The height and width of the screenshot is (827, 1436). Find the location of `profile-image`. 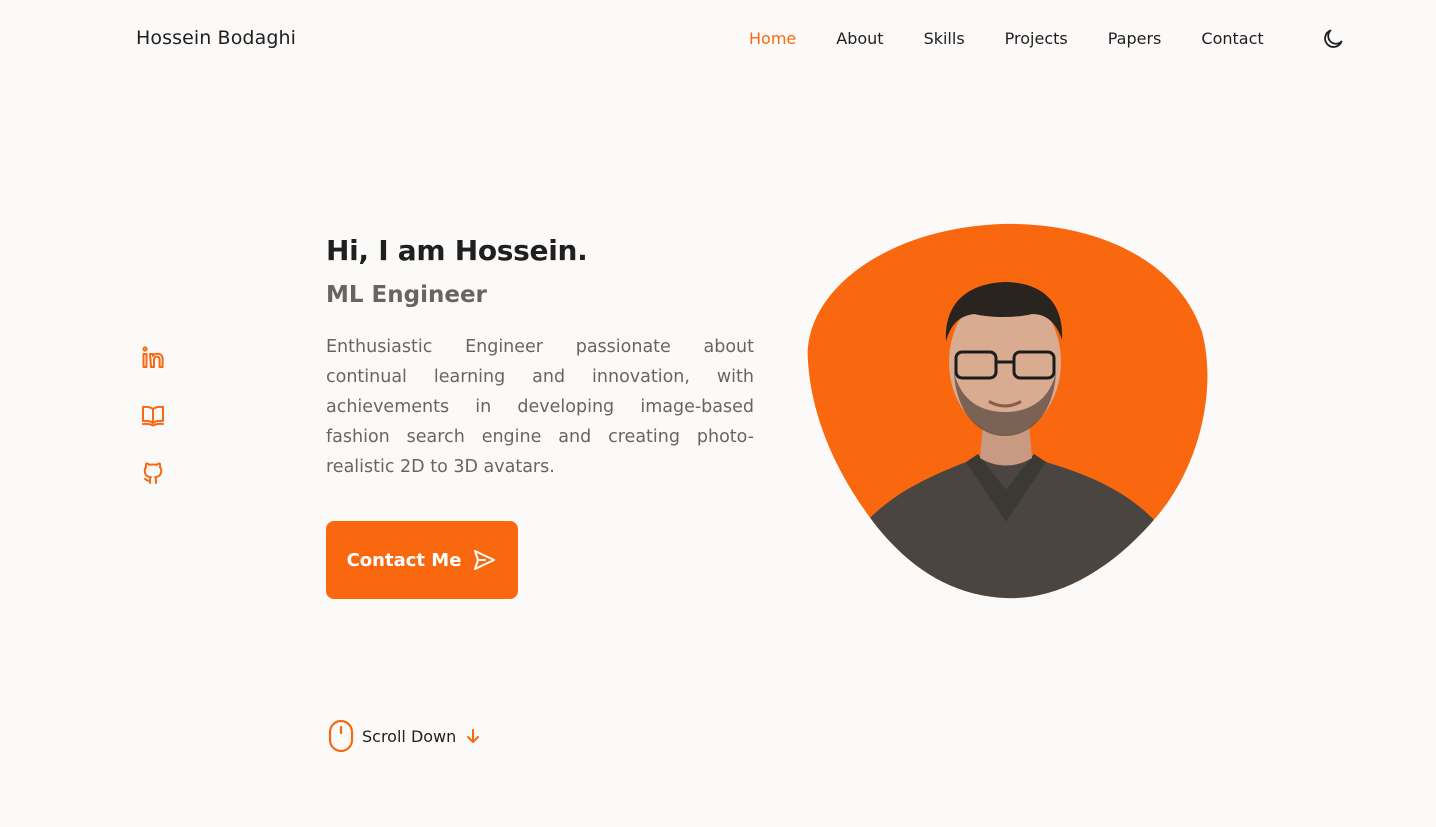

profile-image is located at coordinates (1008, 411).